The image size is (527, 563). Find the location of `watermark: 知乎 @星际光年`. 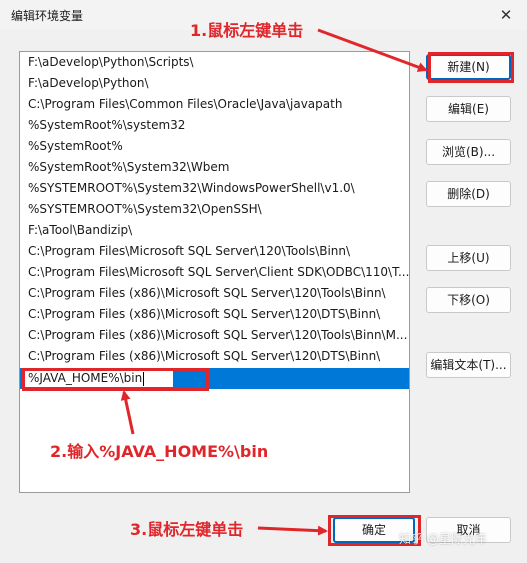

watermark: 知乎 @星际光年 is located at coordinates (443, 539).